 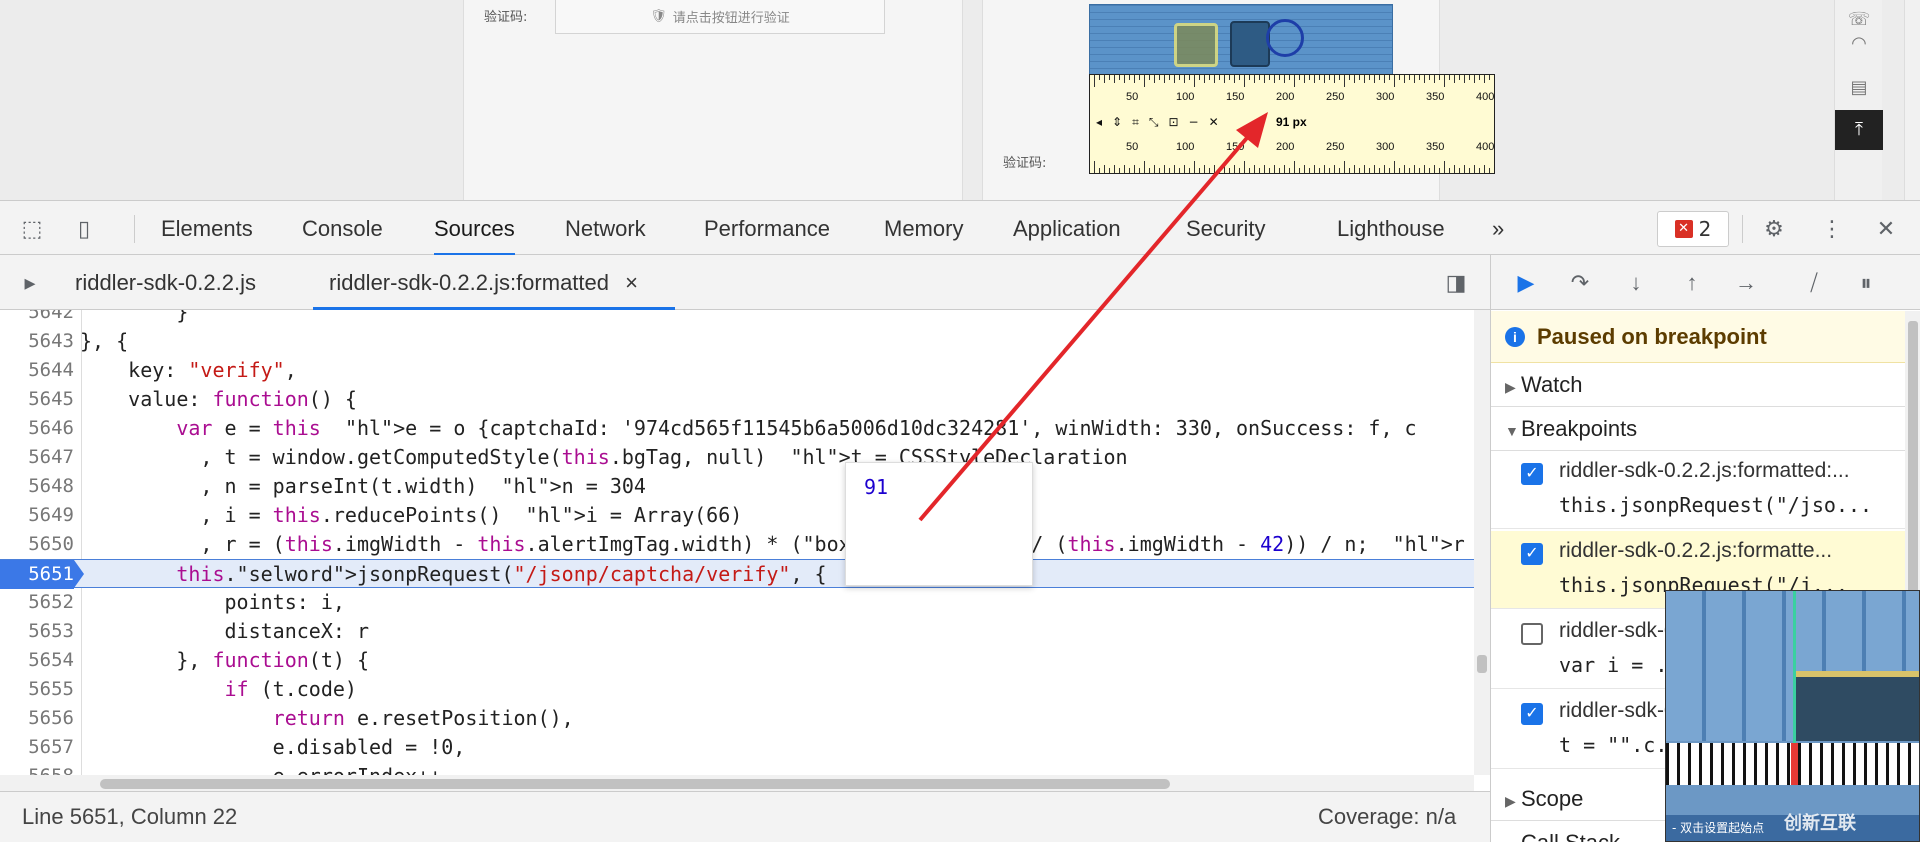 I want to click on panel-tab-performance: Performance, so click(x=767, y=228).